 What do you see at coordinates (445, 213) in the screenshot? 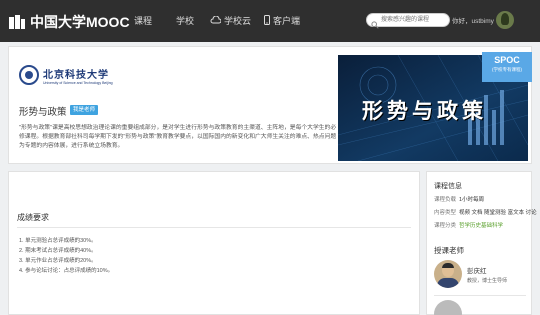
I see `info-key: 内容类型` at bounding box center [445, 213].